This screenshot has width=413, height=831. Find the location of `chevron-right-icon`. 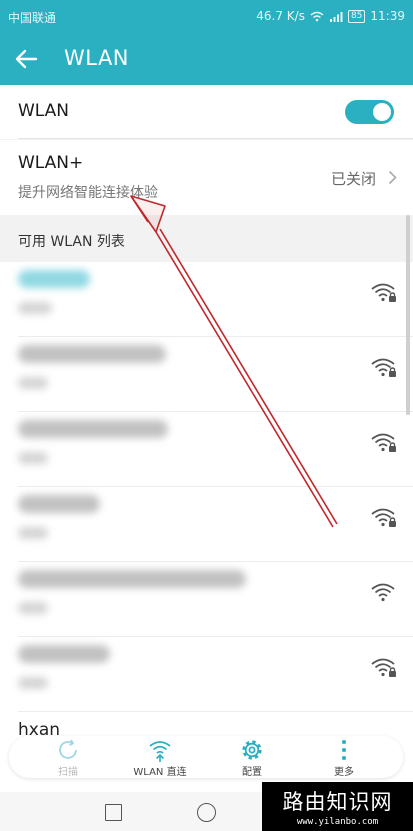

chevron-right-icon is located at coordinates (392, 177).